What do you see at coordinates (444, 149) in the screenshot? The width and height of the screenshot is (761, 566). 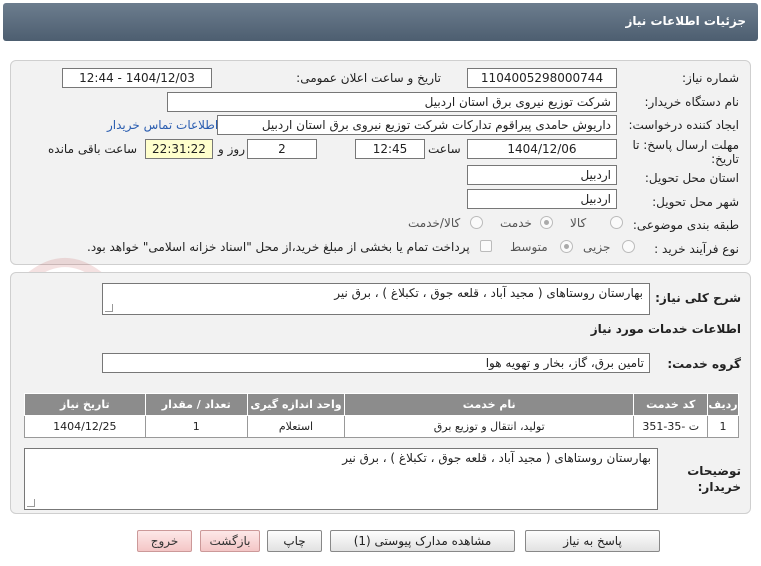 I see `deadline-time-label: ساعت` at bounding box center [444, 149].